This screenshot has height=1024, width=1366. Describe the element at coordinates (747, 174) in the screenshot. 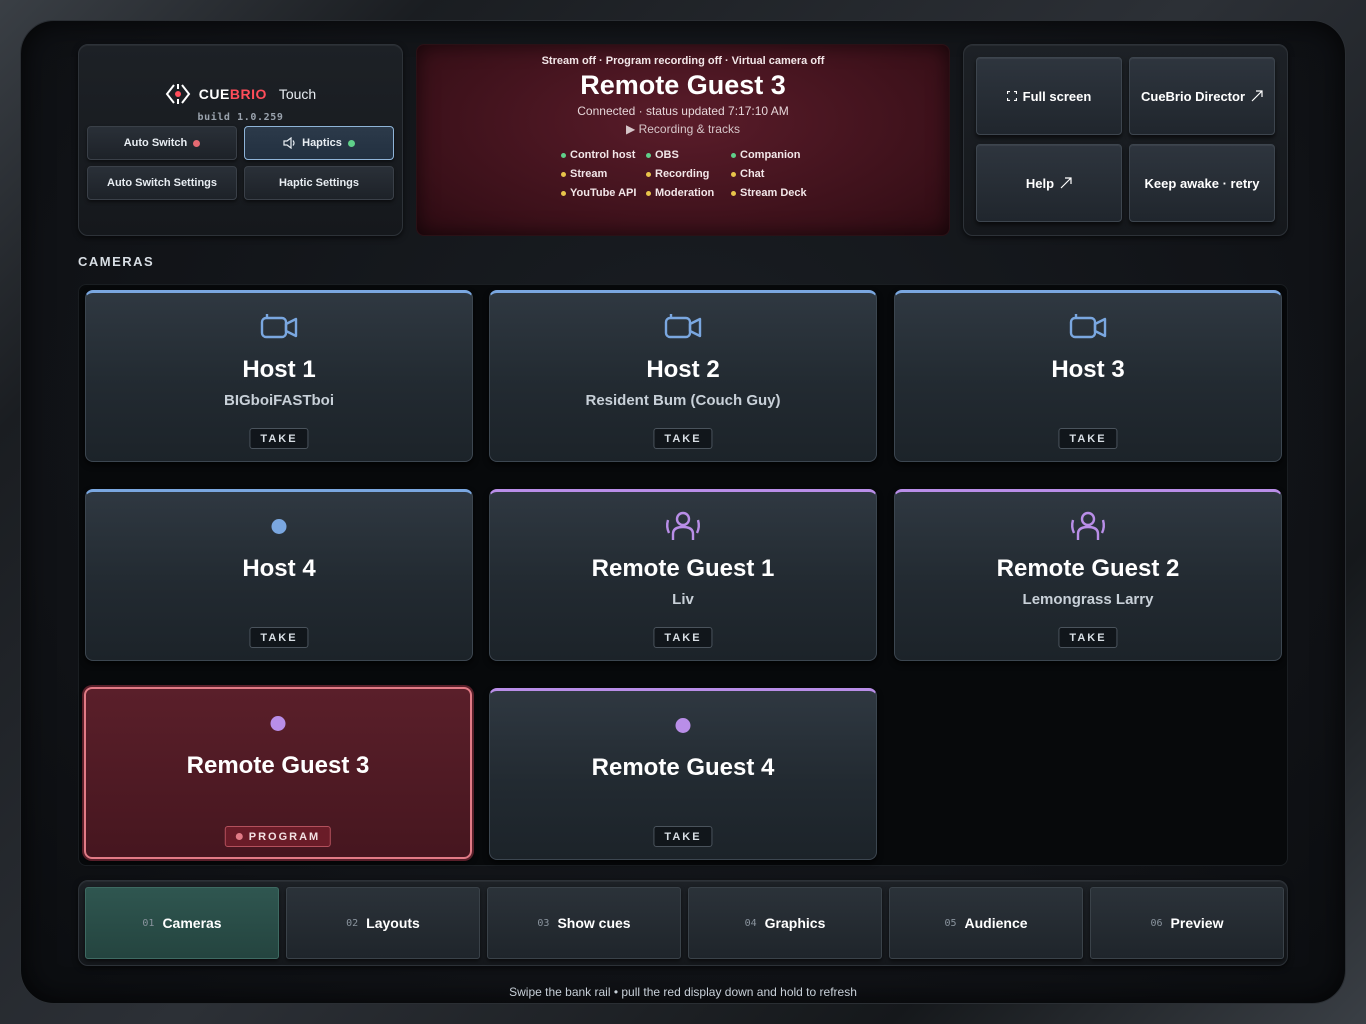

I see `service-status-item: Chat` at that location.